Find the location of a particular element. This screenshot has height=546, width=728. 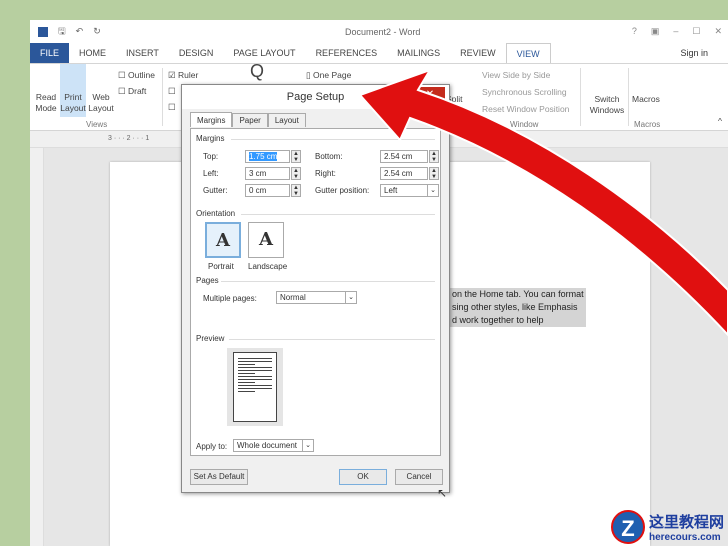

gutter-position-label: Gutter position: is located at coordinates (342, 190).